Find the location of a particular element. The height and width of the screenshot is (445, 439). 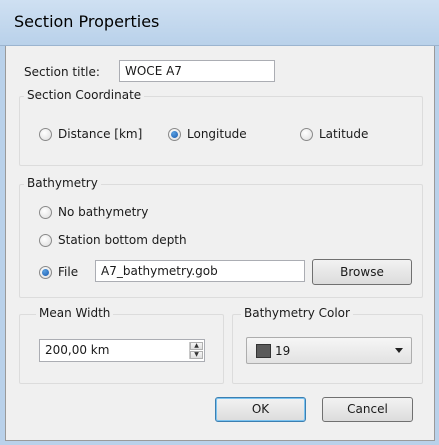

radio-latitude-label: Latitude is located at coordinates (343, 134).